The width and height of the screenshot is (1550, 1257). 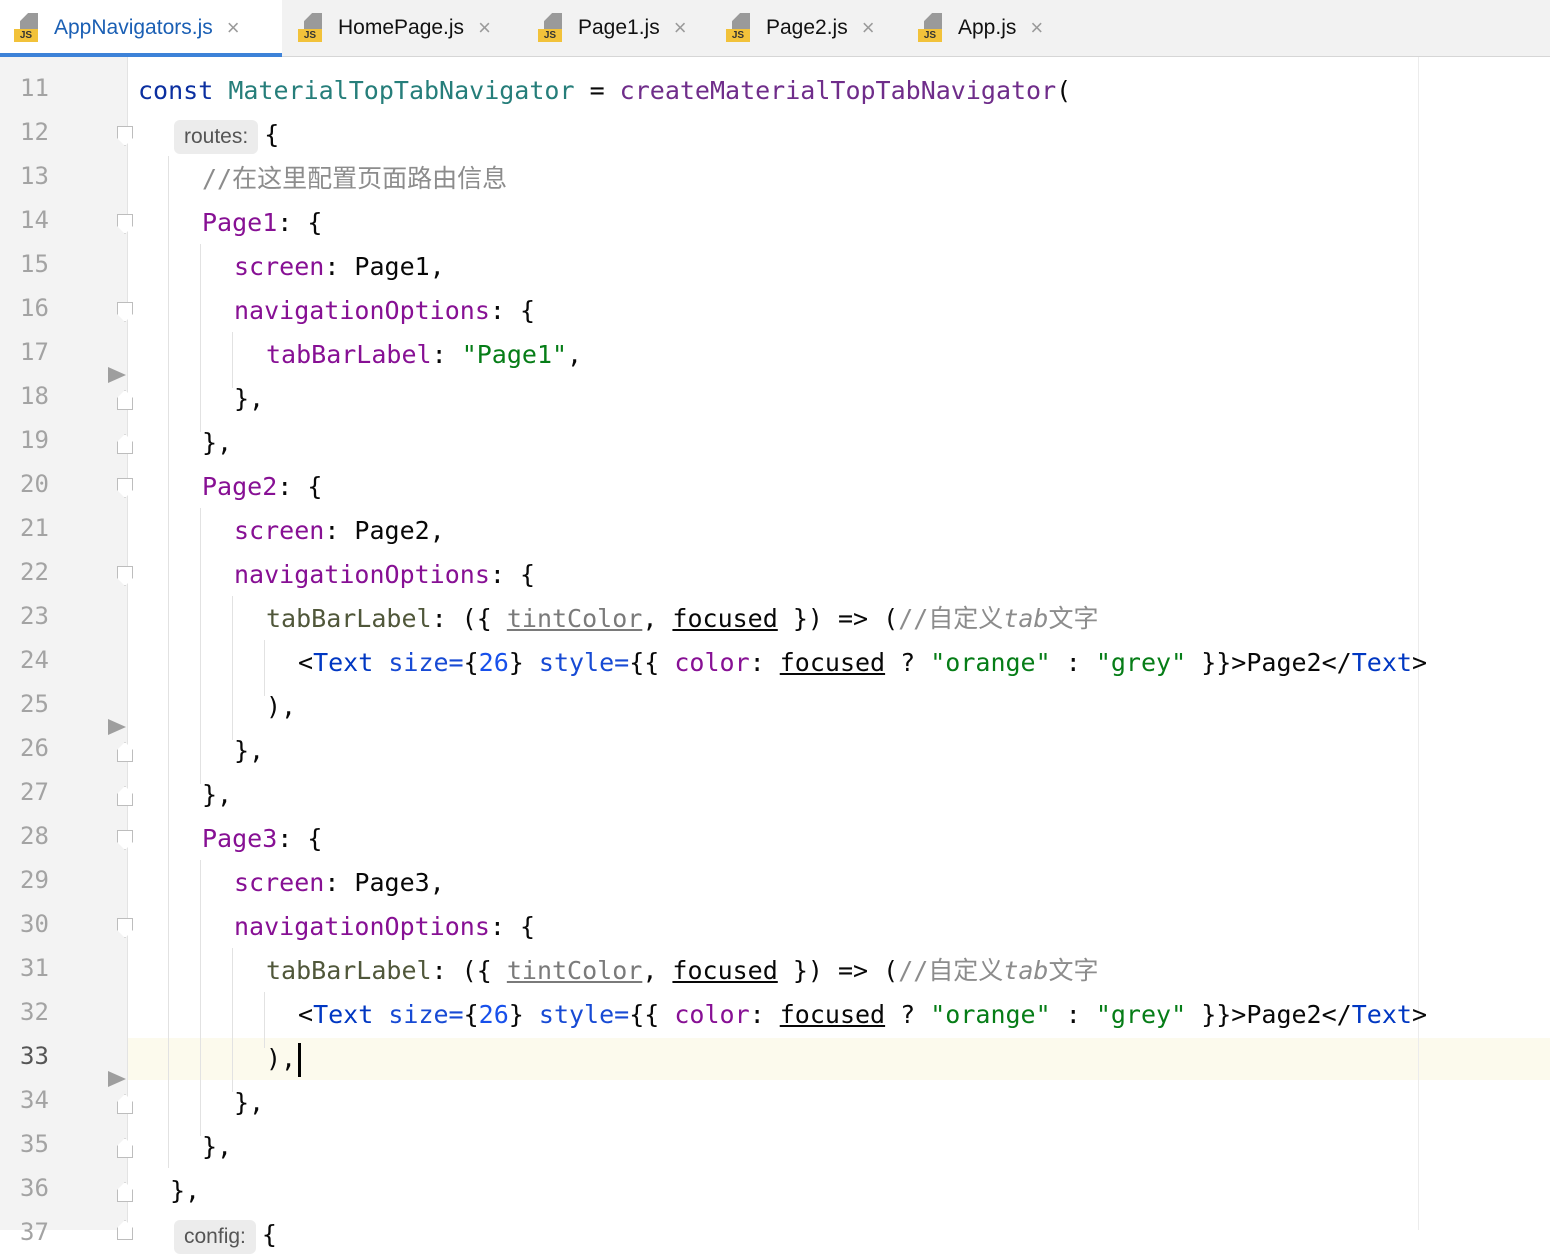 What do you see at coordinates (262, 839) in the screenshot?
I see `code-line-28: Page3: {` at bounding box center [262, 839].